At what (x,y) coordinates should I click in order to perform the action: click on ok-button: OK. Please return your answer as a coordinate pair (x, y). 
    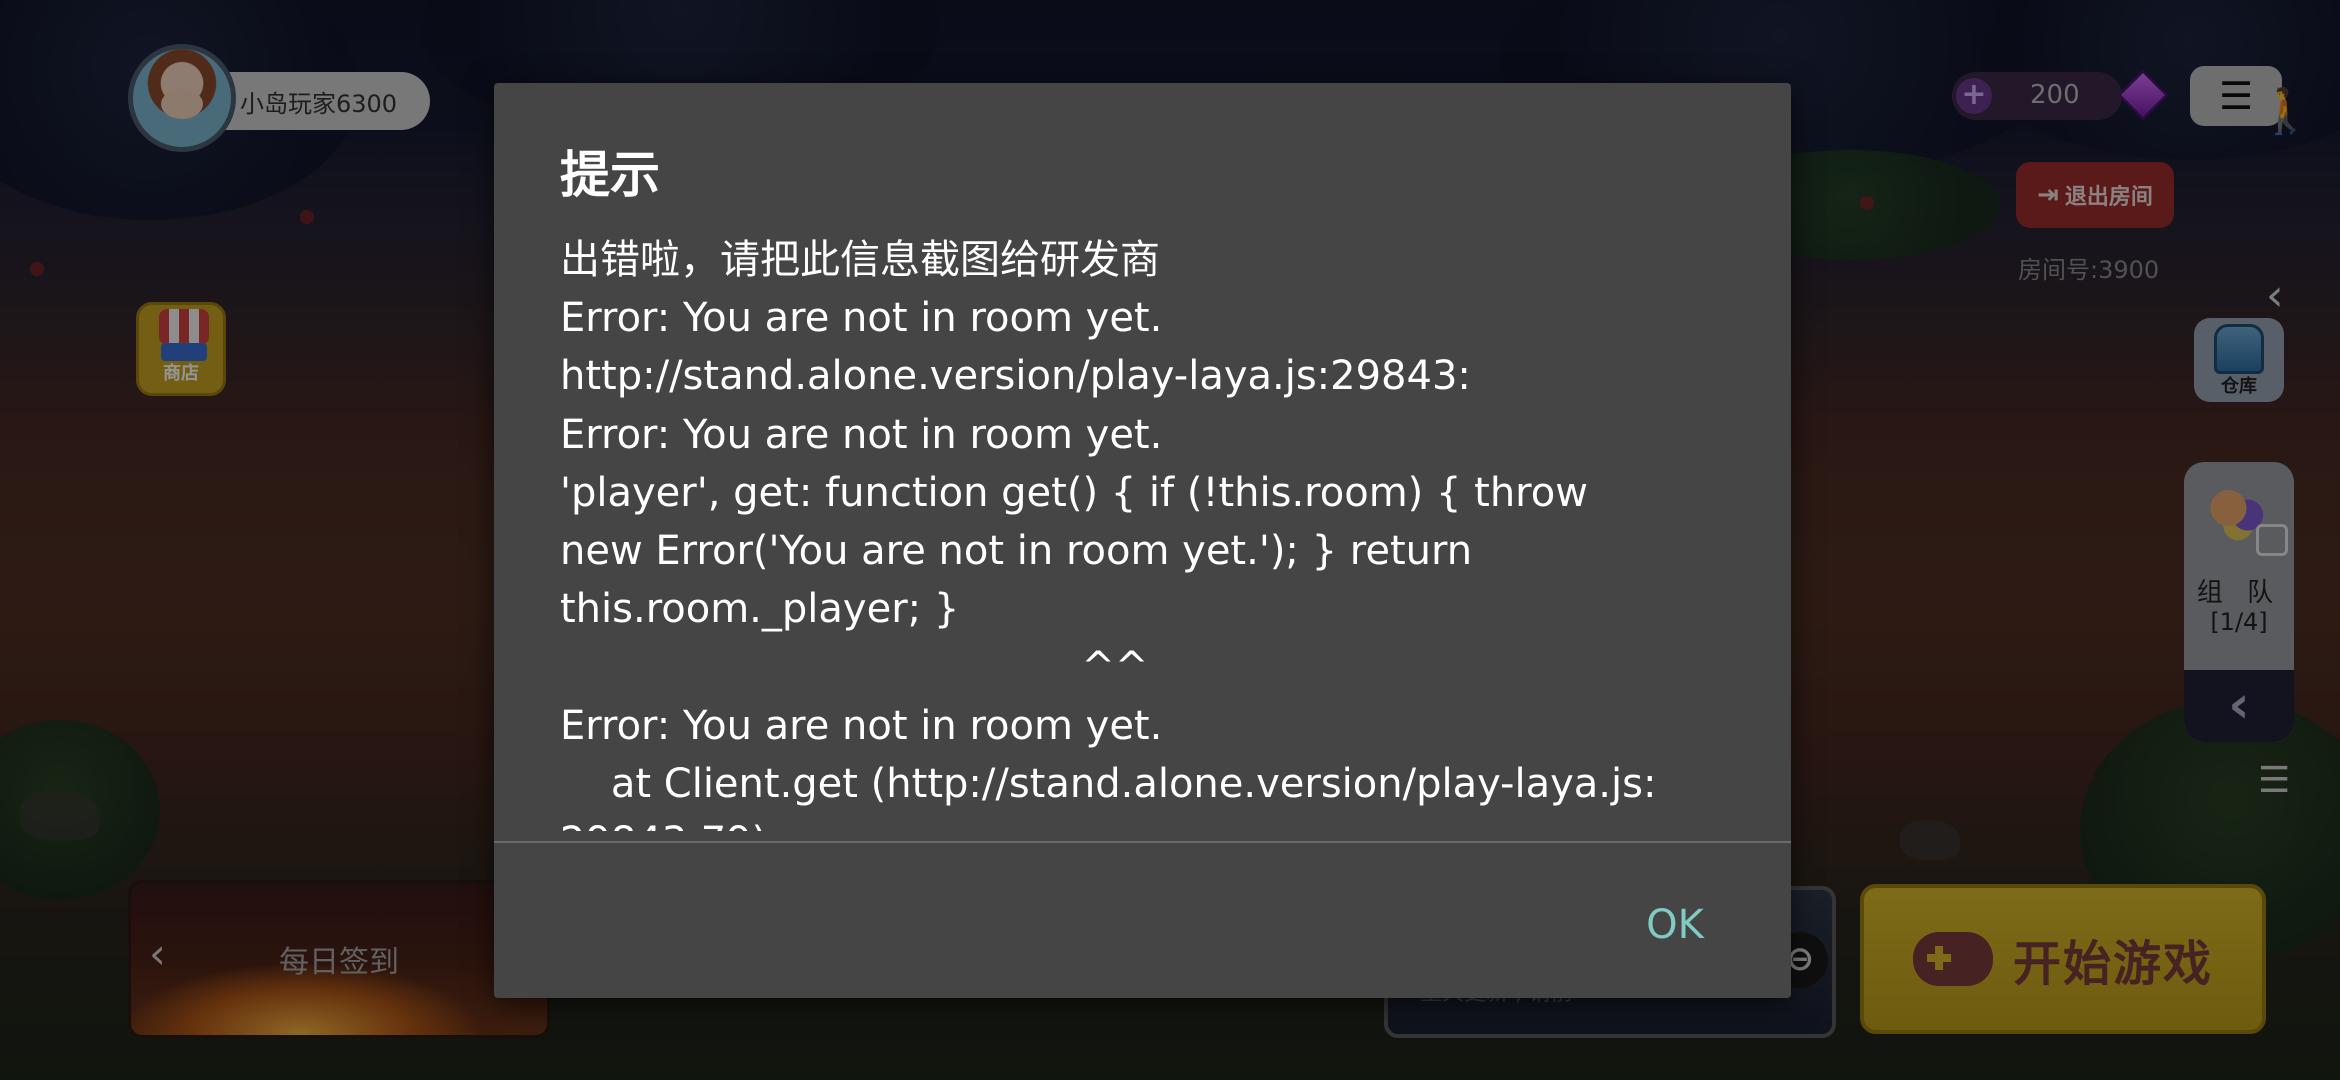
    Looking at the image, I should click on (1675, 925).